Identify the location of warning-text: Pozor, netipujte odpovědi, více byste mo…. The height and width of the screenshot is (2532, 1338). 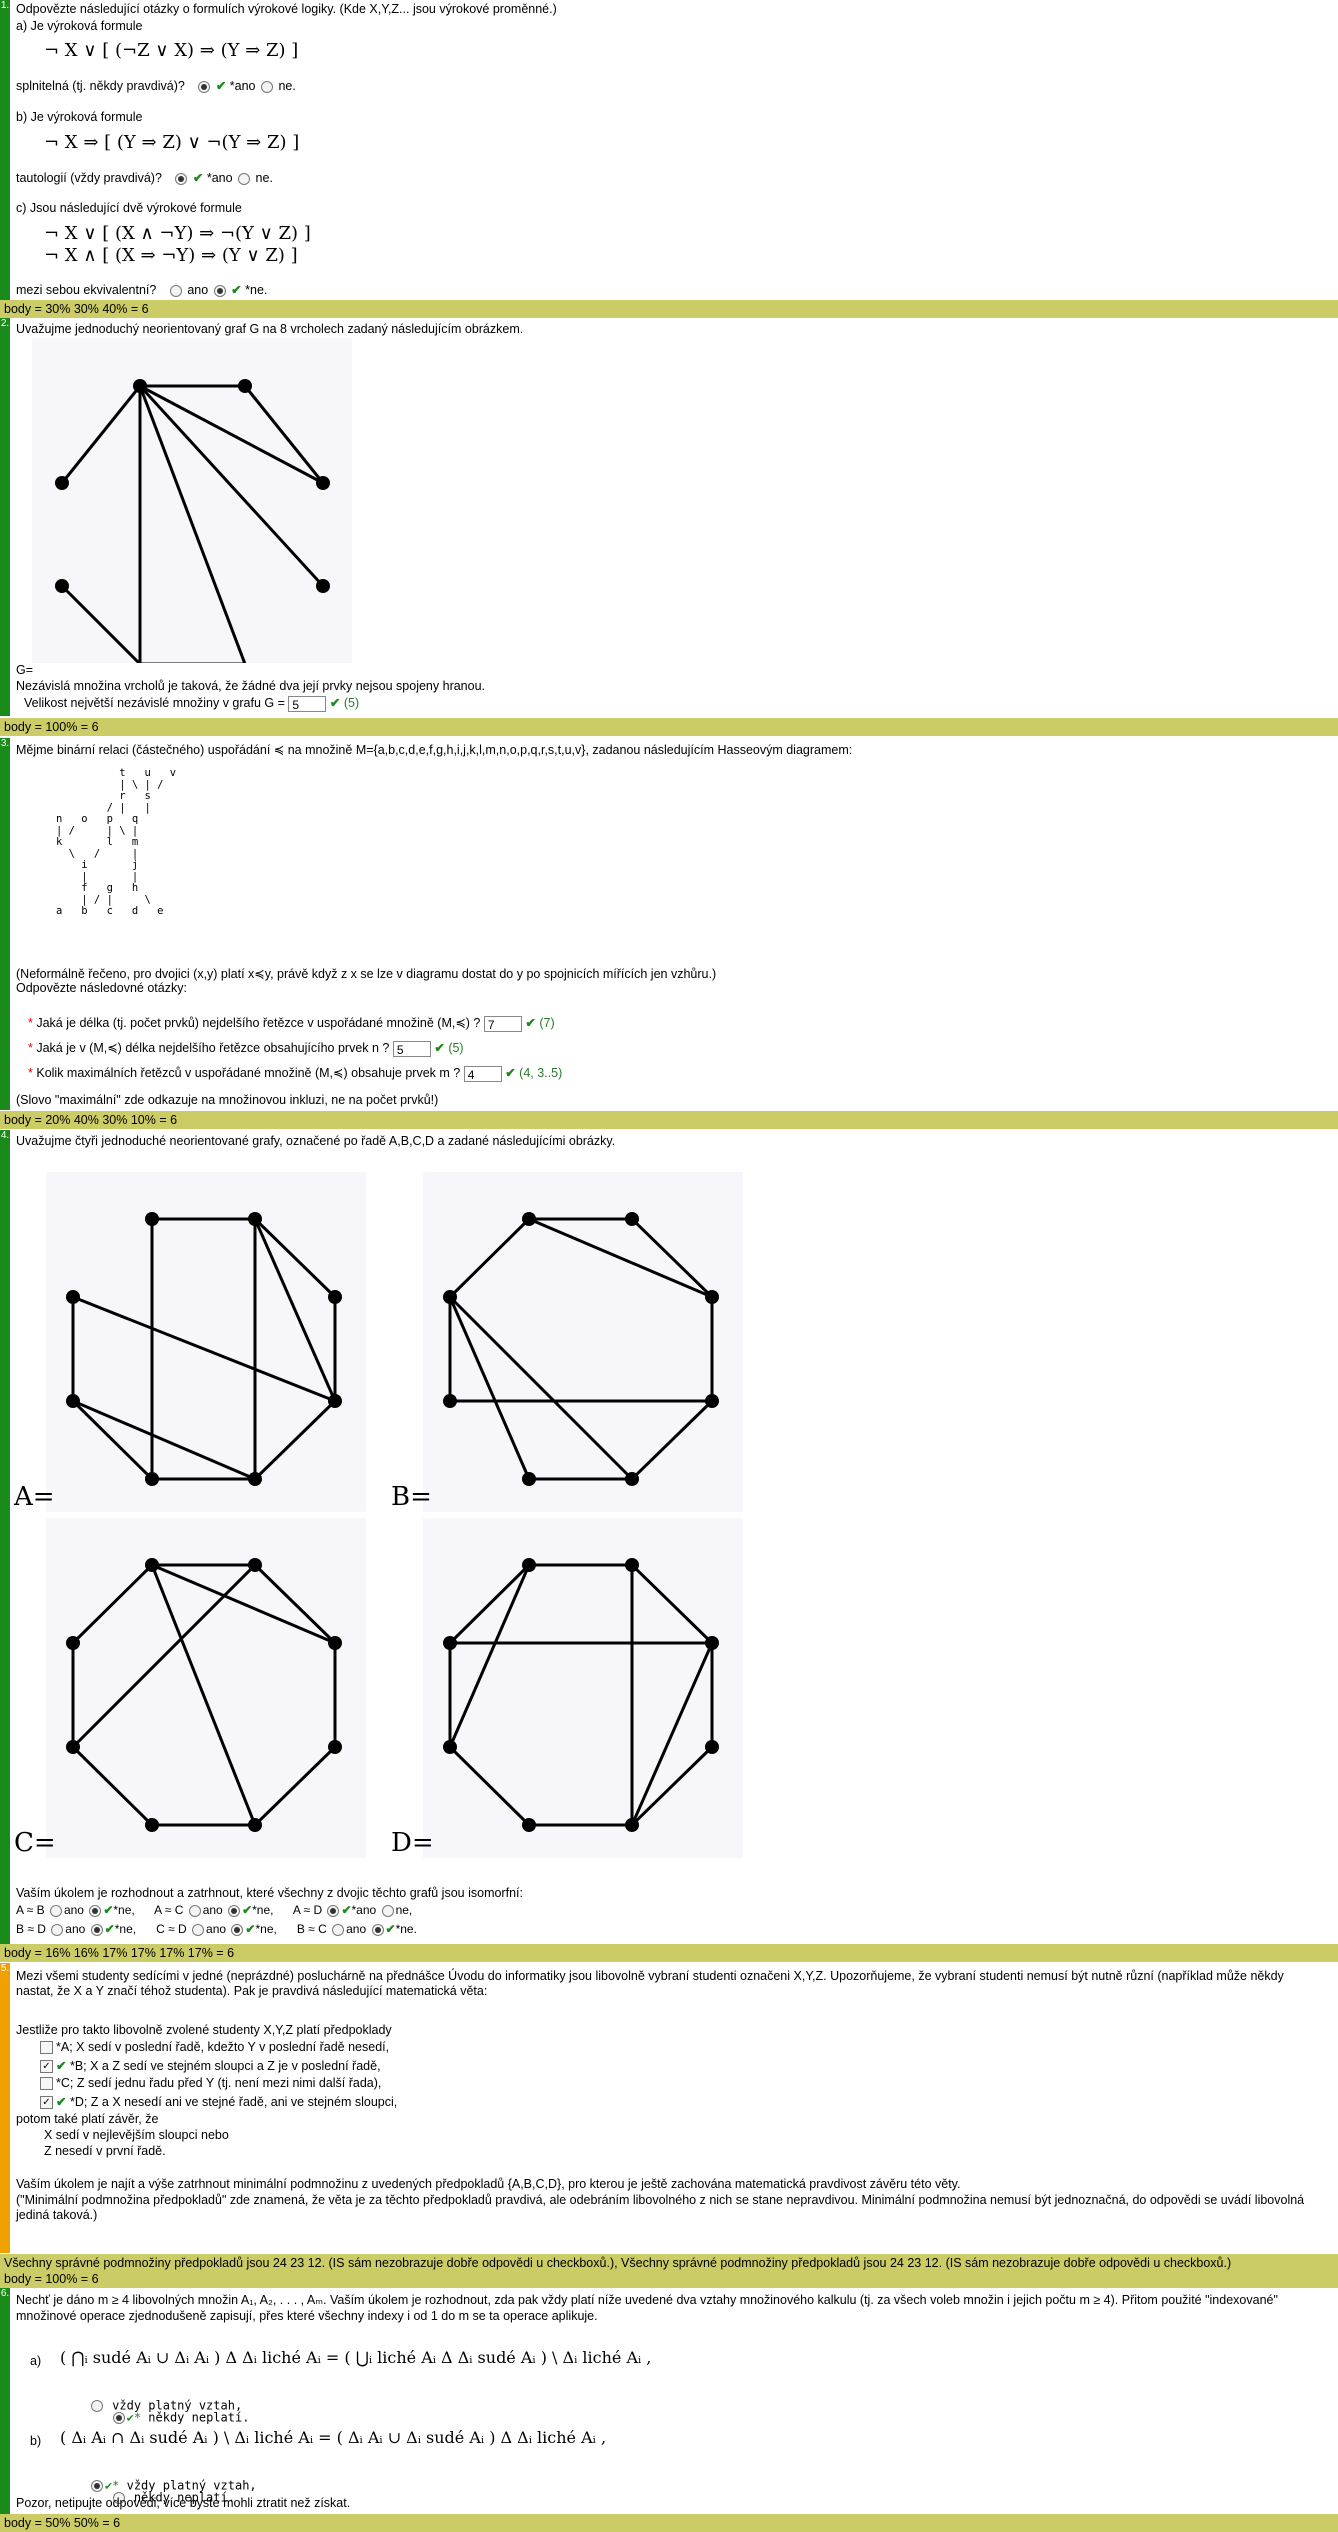
(183, 2503).